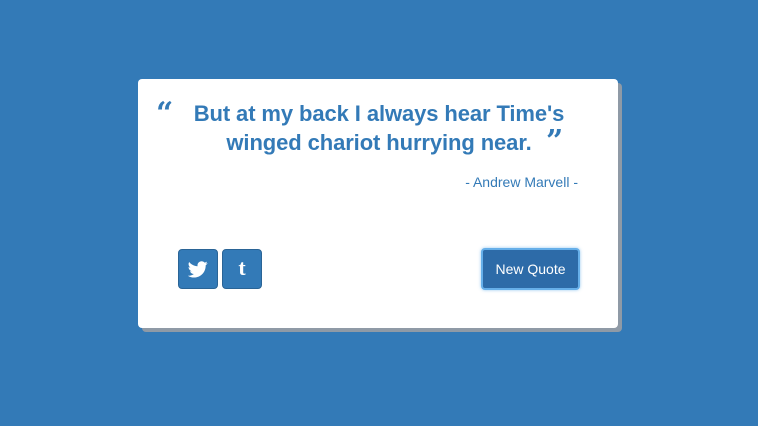 The width and height of the screenshot is (758, 426). I want to click on open-quote-icon: “, so click(165, 113).